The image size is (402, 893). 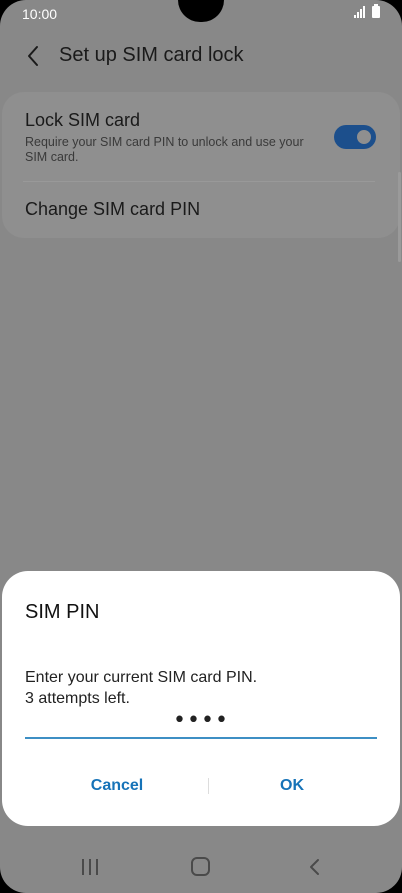 I want to click on status-icons, so click(x=367, y=11).